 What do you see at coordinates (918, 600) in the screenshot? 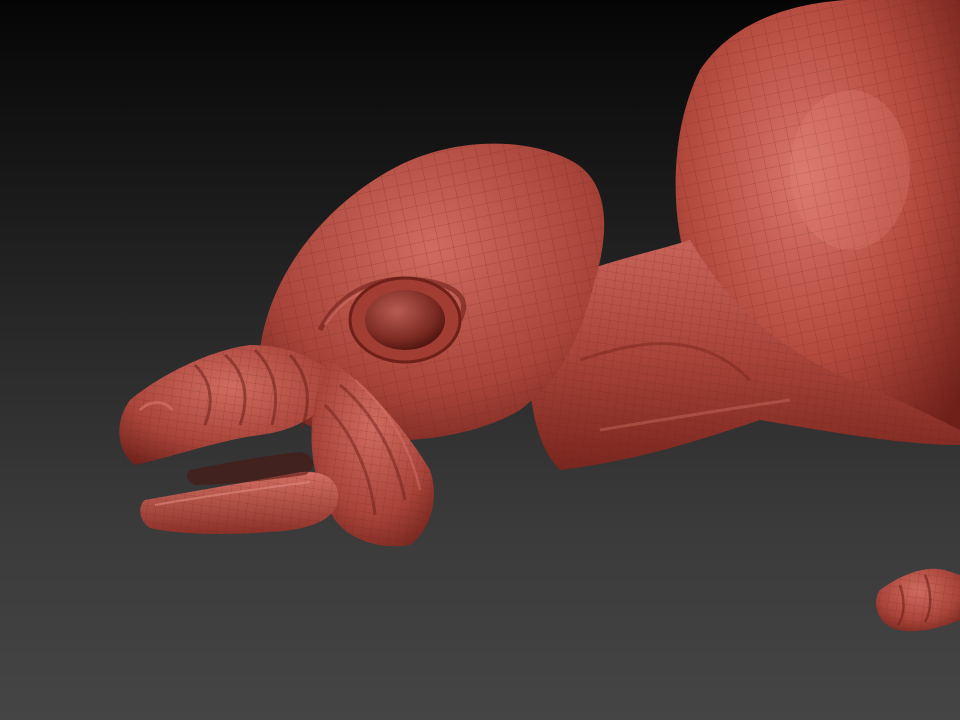
I see `model-foot` at bounding box center [918, 600].